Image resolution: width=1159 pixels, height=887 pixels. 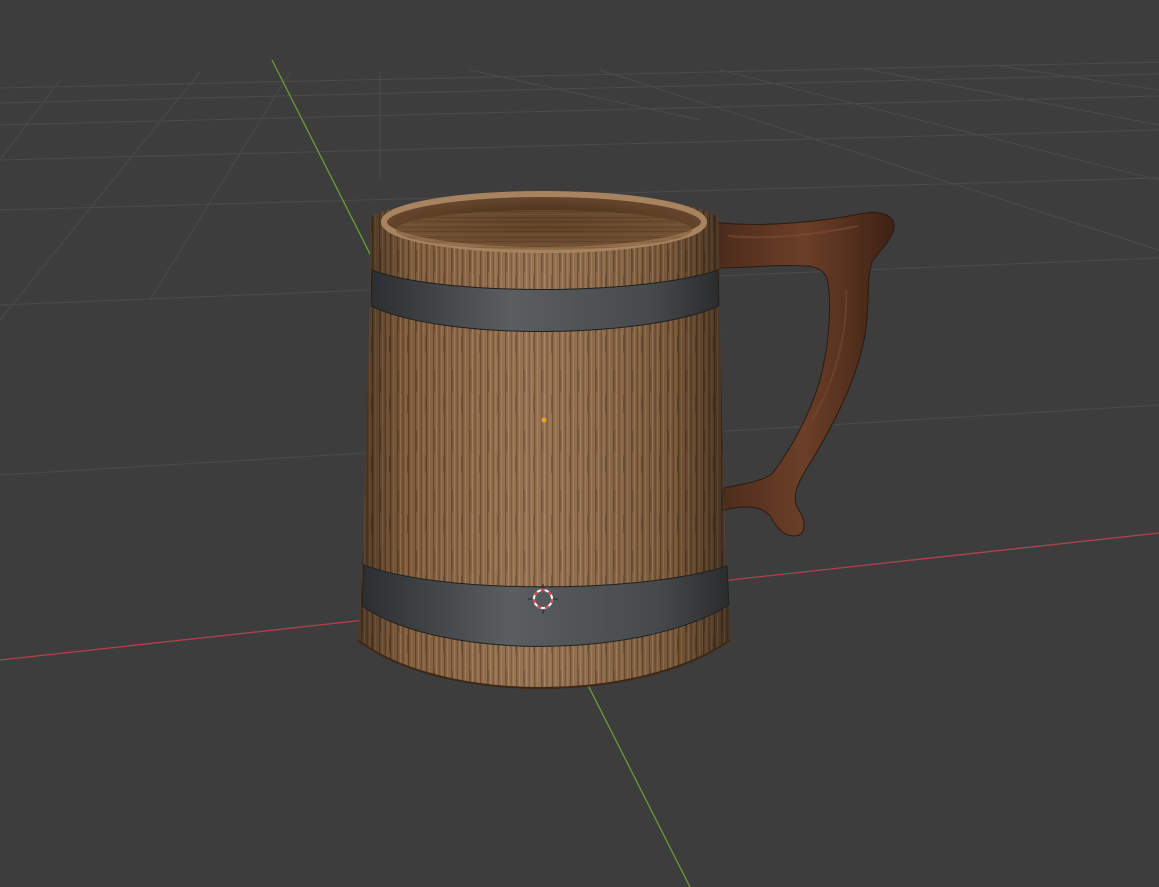 I want to click on object-origin-dot, so click(x=544, y=420).